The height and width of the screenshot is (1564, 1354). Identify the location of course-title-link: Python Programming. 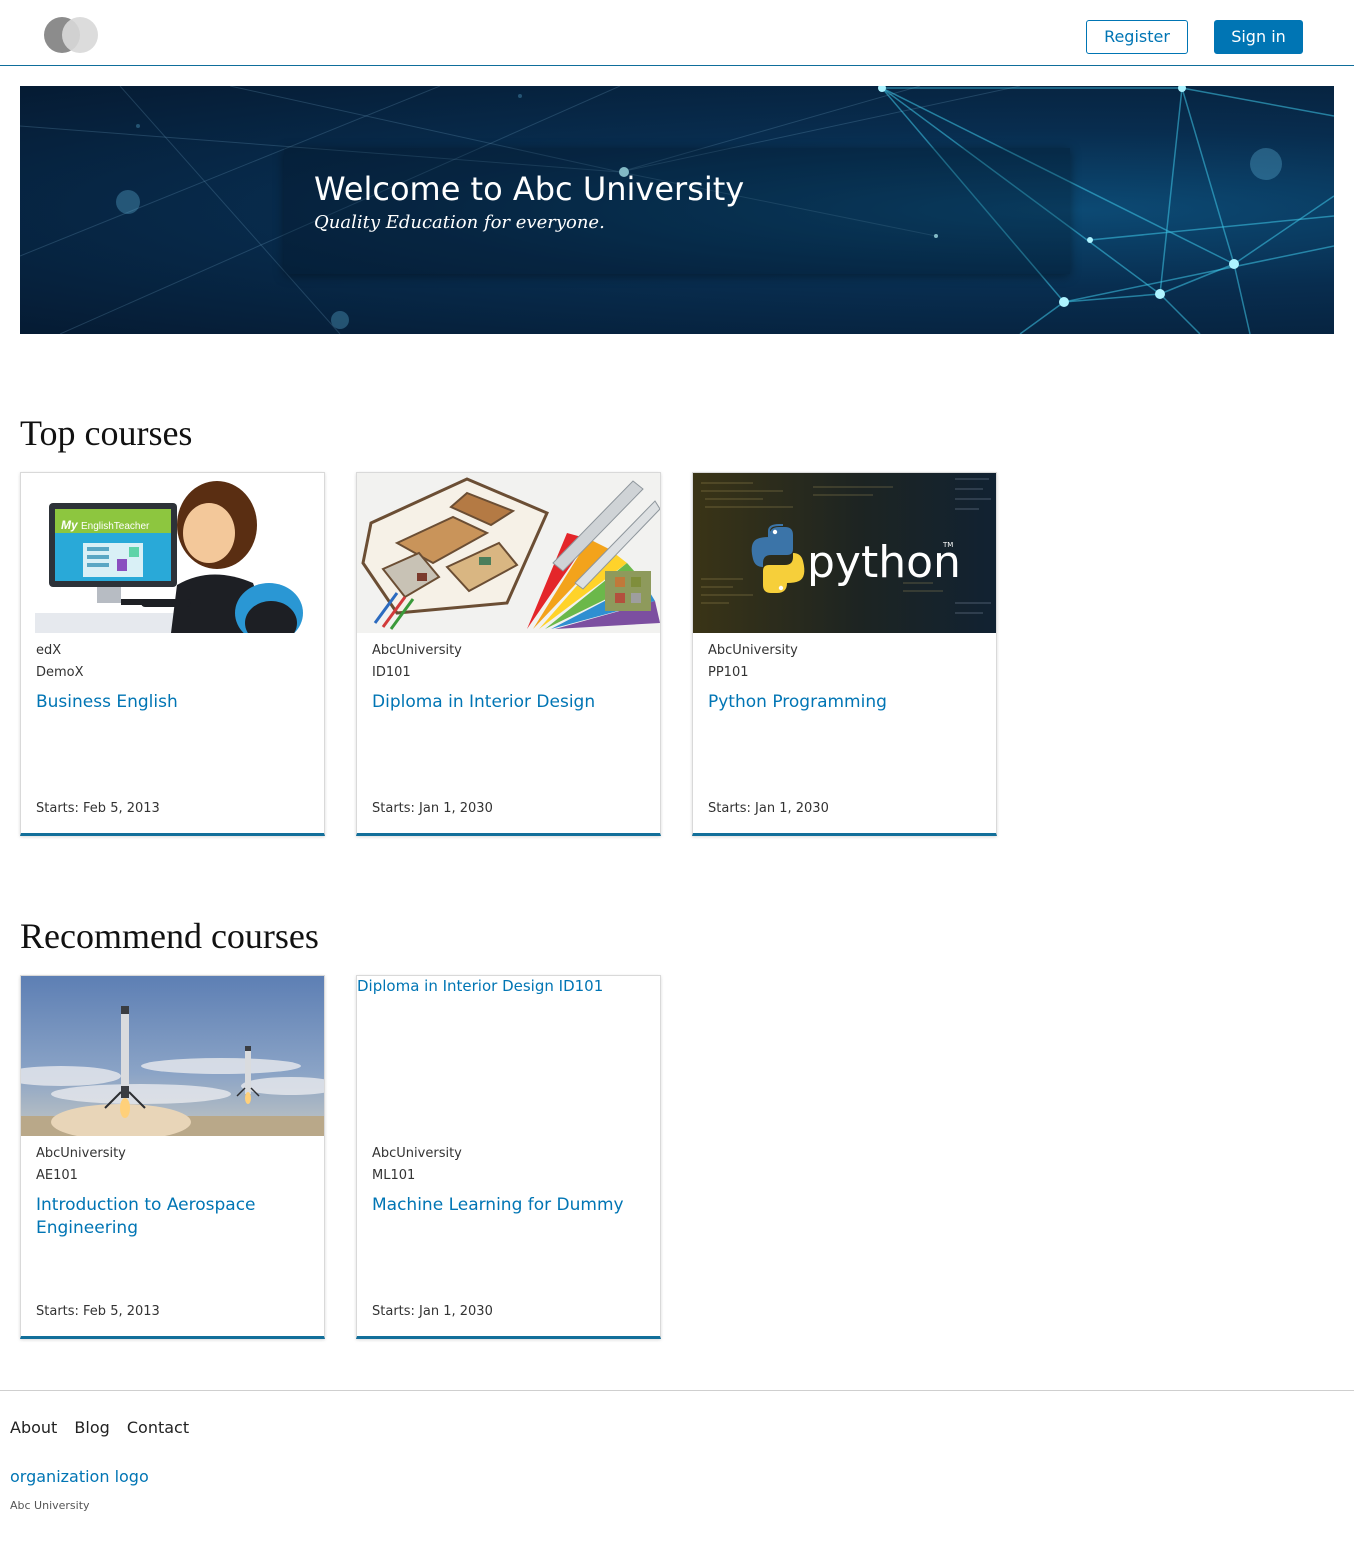
(845, 702).